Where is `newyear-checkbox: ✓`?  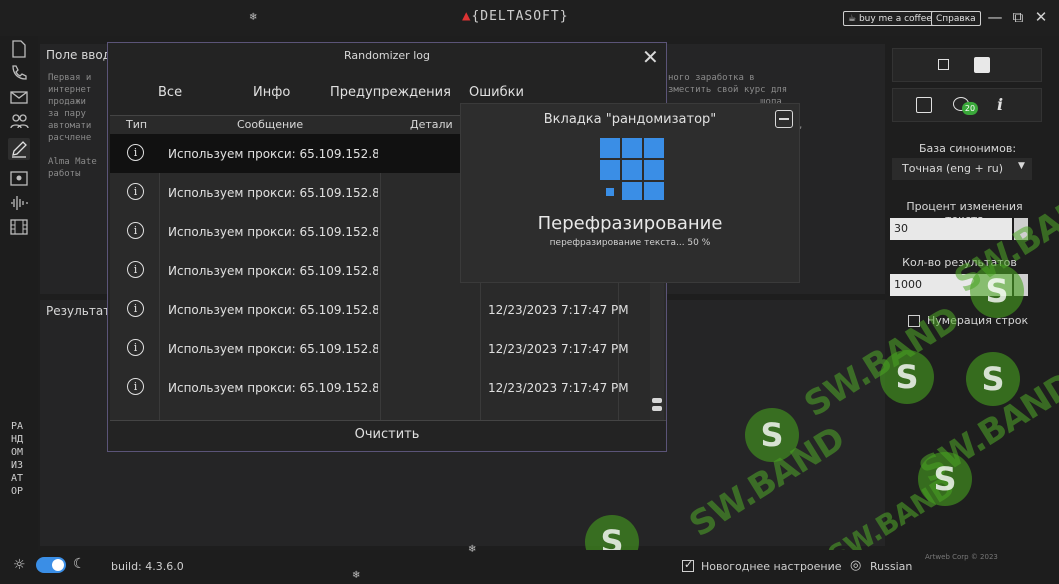
newyear-checkbox: ✓ is located at coordinates (688, 565).